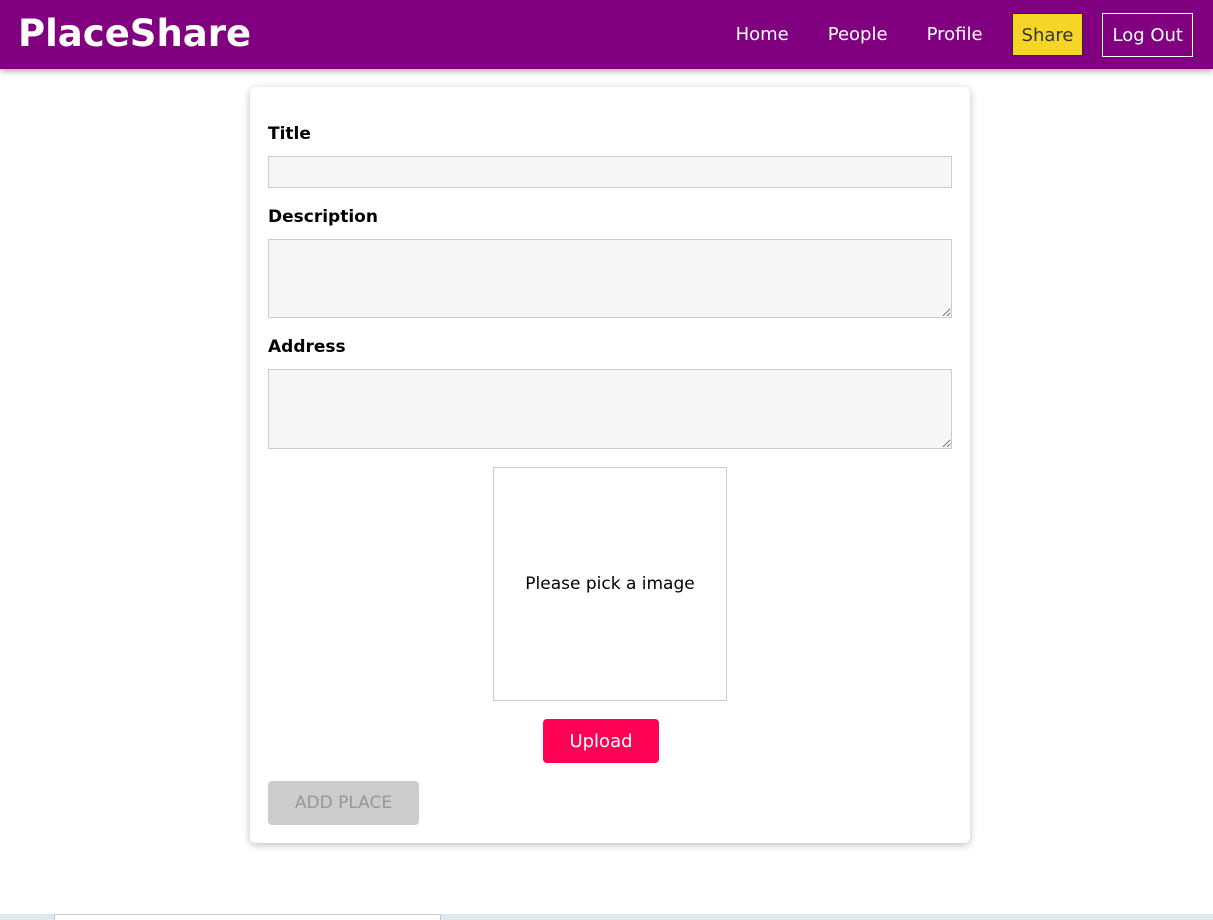  What do you see at coordinates (610, 409) in the screenshot?
I see `address-textarea` at bounding box center [610, 409].